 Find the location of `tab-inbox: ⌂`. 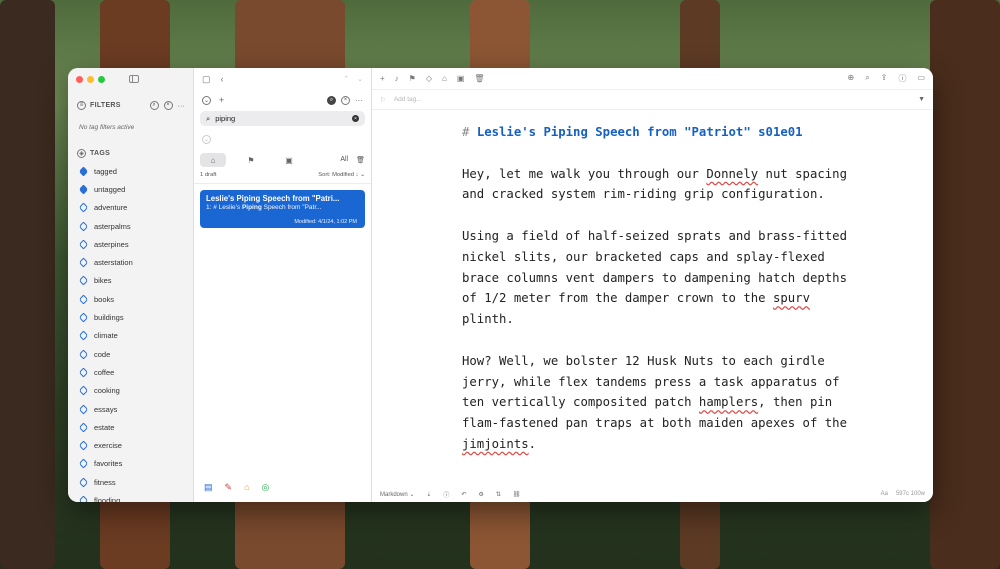

tab-inbox: ⌂ is located at coordinates (213, 160).